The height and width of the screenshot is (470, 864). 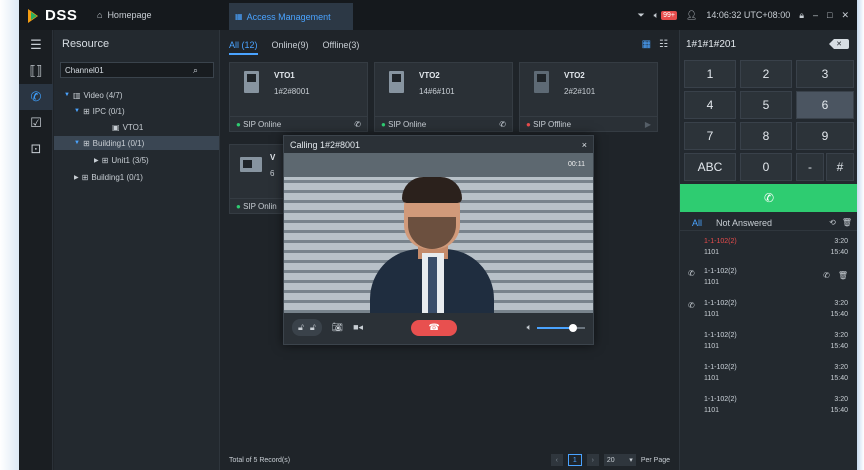 I want to click on prev-page-button: ‹, so click(x=556, y=460).